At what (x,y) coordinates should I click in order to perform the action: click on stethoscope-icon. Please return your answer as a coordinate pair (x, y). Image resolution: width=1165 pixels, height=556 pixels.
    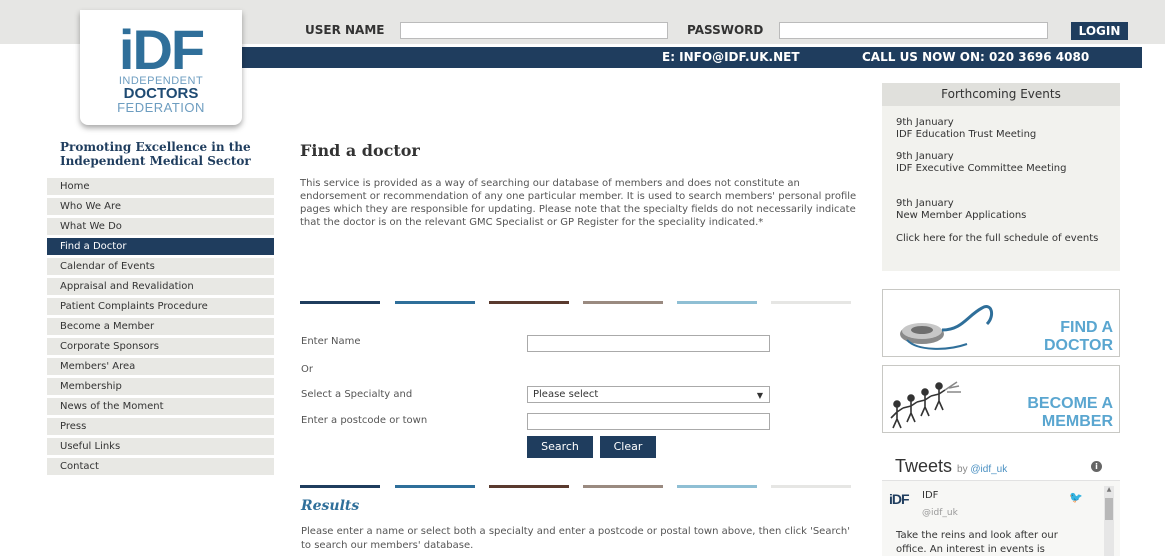
    Looking at the image, I should click on (947, 327).